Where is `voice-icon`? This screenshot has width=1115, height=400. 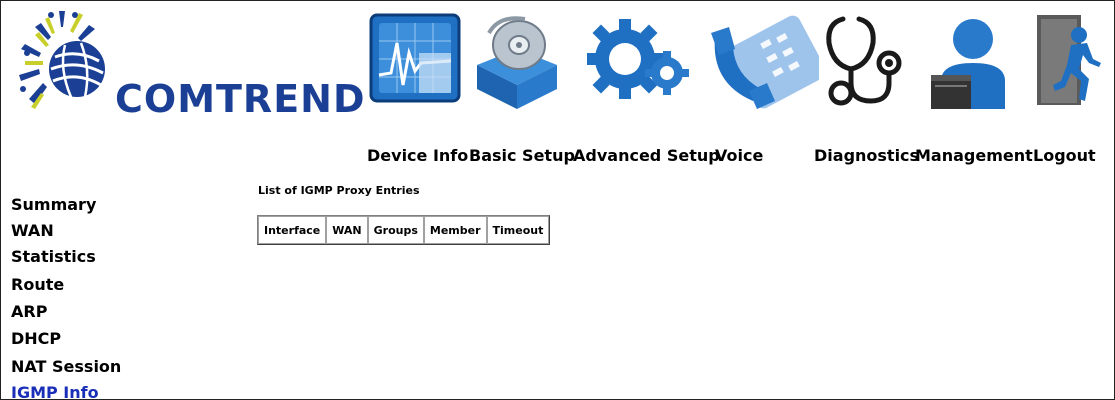
voice-icon is located at coordinates (768, 65).